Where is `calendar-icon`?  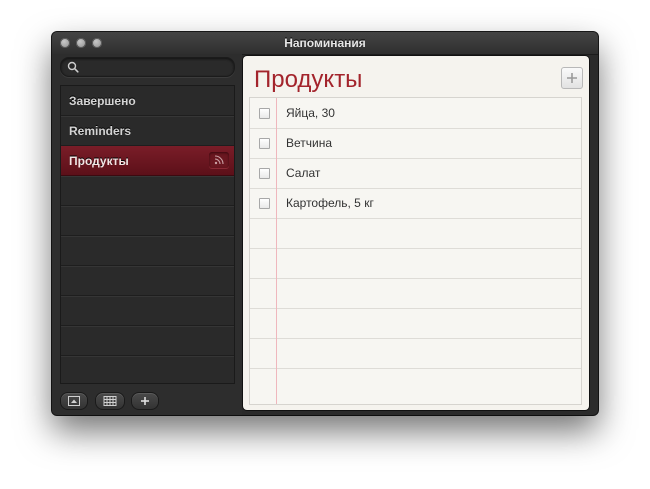 calendar-icon is located at coordinates (110, 401).